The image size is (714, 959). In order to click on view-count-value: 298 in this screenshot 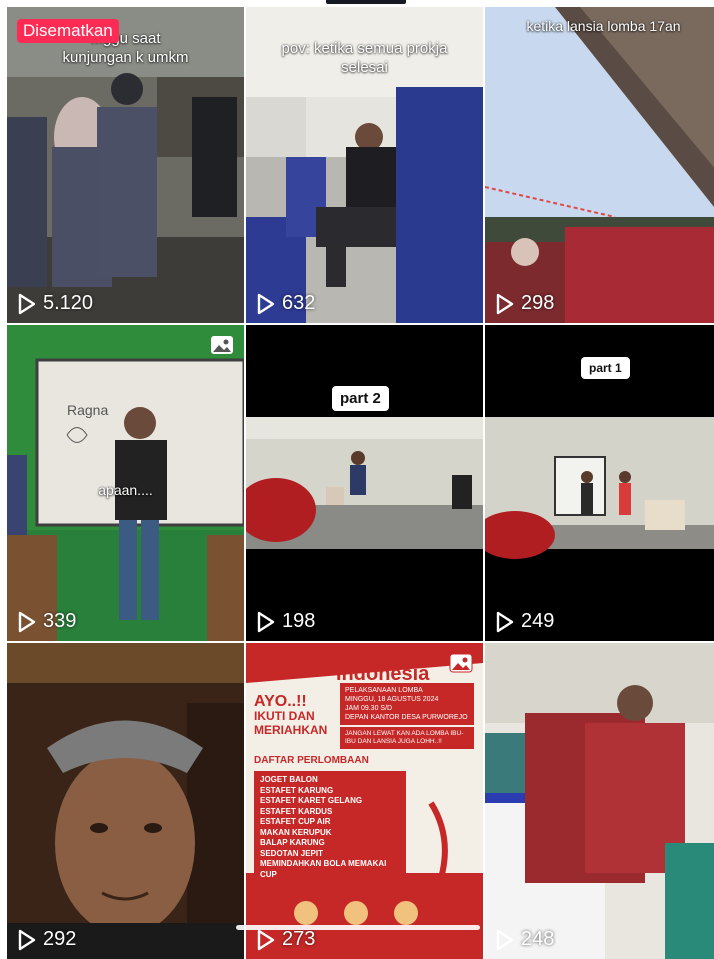, I will do `click(538, 303)`.